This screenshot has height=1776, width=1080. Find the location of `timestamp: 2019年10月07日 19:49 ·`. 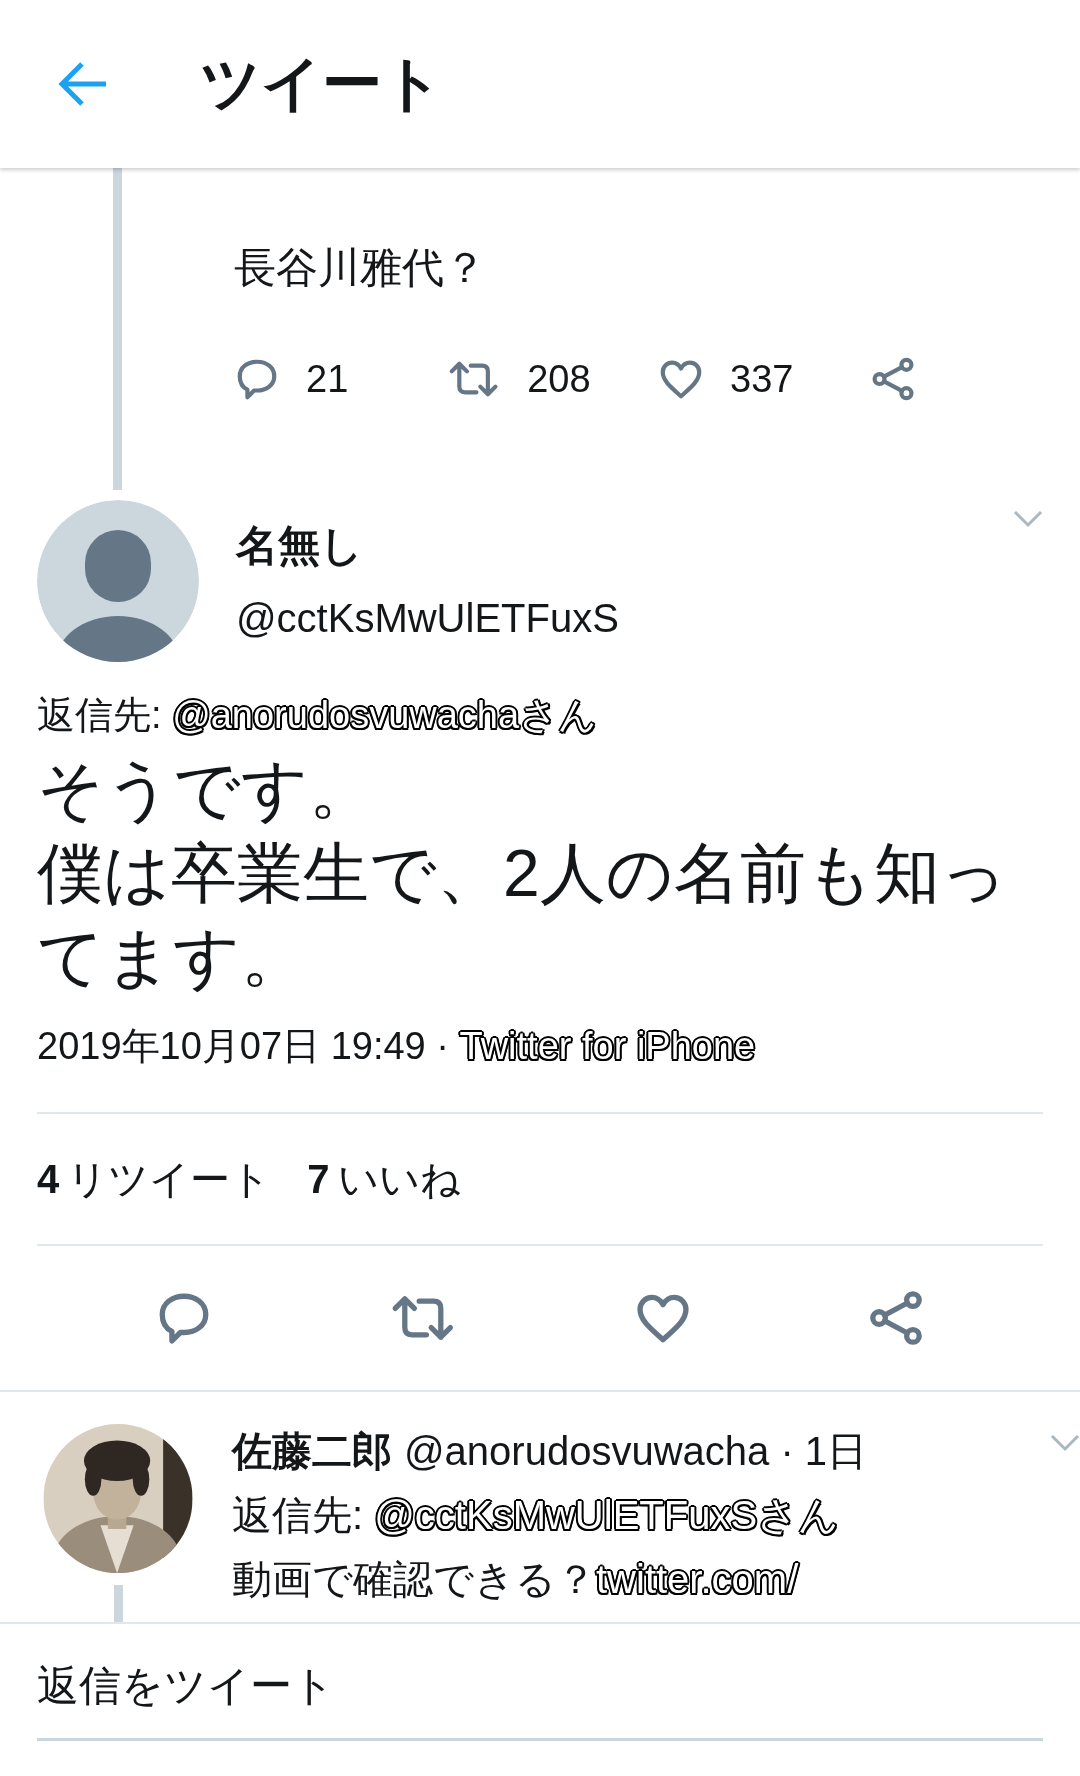

timestamp: 2019年10月07日 19:49 · is located at coordinates (243, 1046).